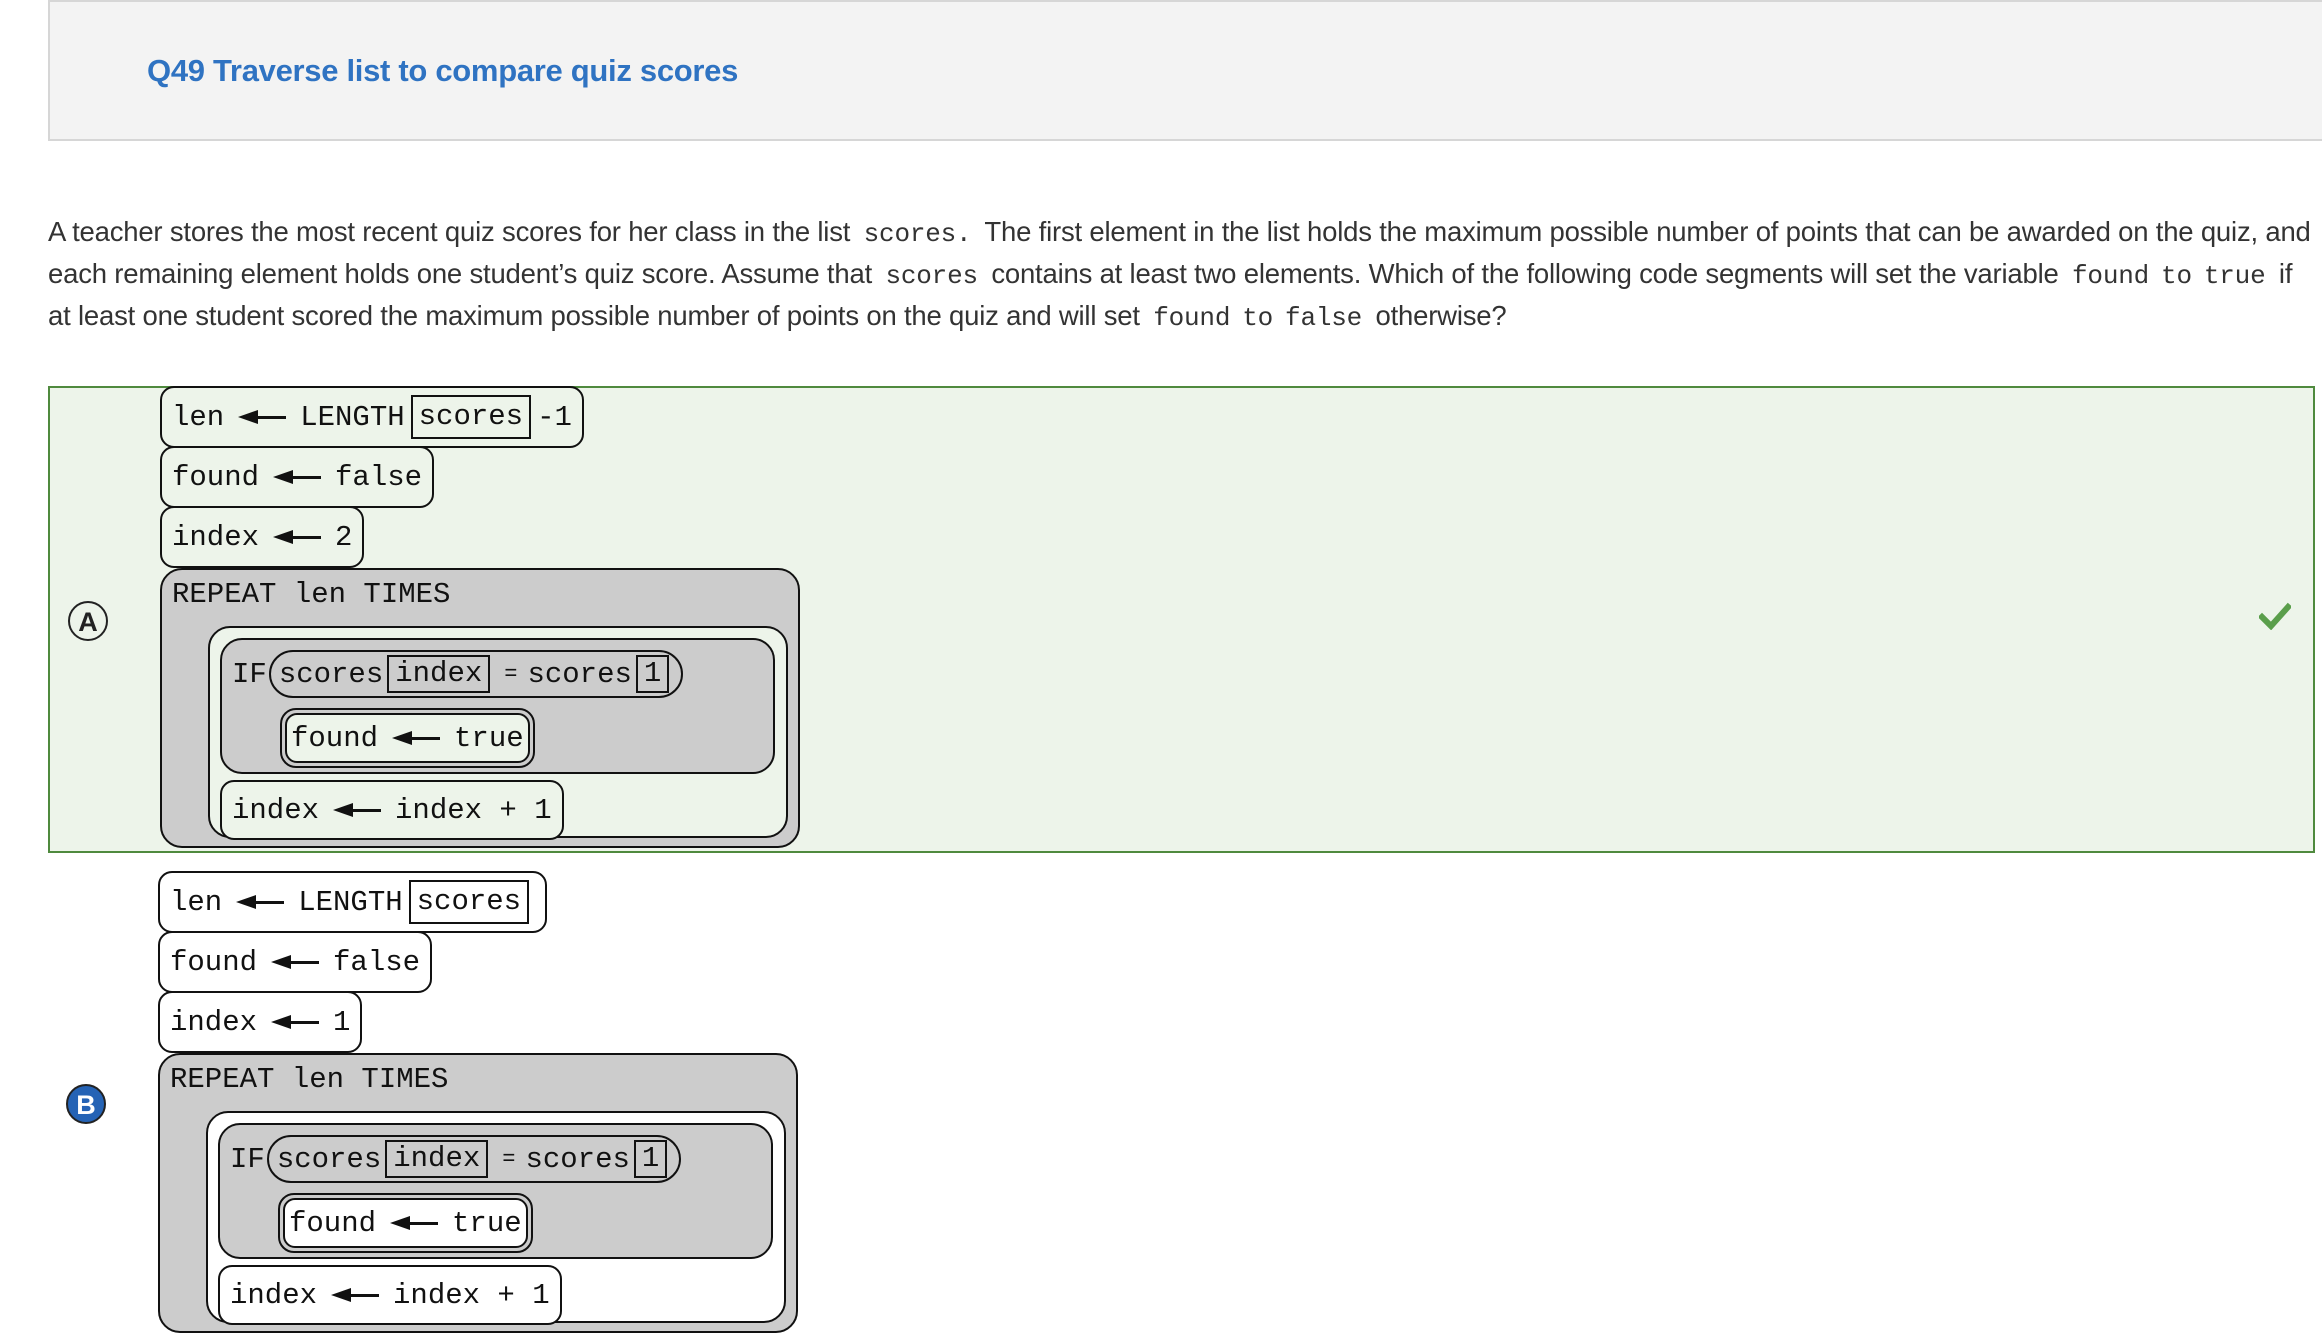 The image size is (2322, 1342). I want to click on question-header: Q49 Traverse list to compare quiz scores, so click(1185, 70).